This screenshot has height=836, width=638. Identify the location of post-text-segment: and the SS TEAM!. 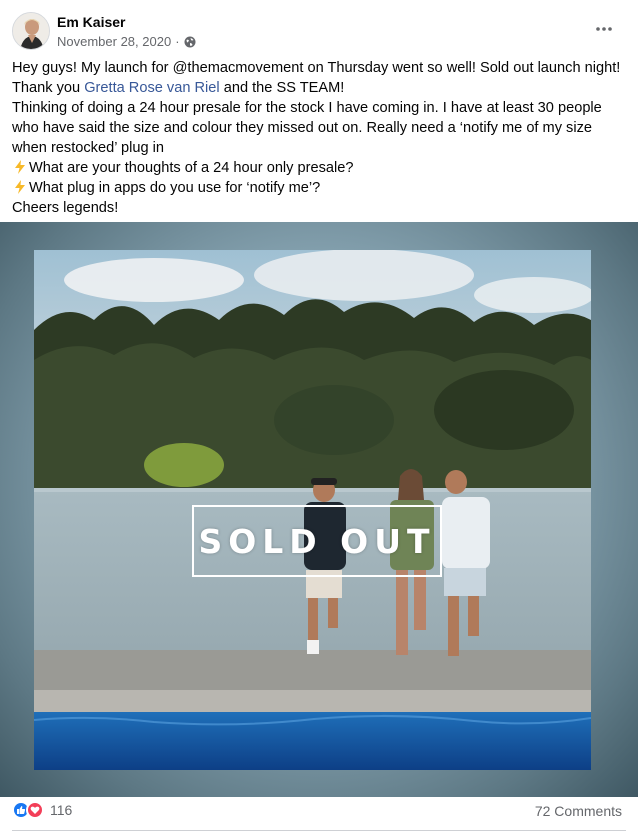
(282, 88).